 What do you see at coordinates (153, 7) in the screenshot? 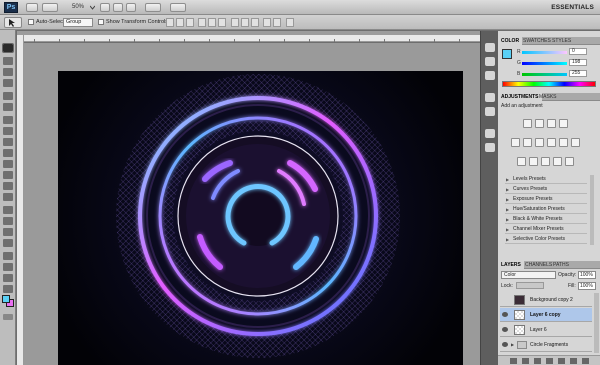
I see `arrange-documents-button` at bounding box center [153, 7].